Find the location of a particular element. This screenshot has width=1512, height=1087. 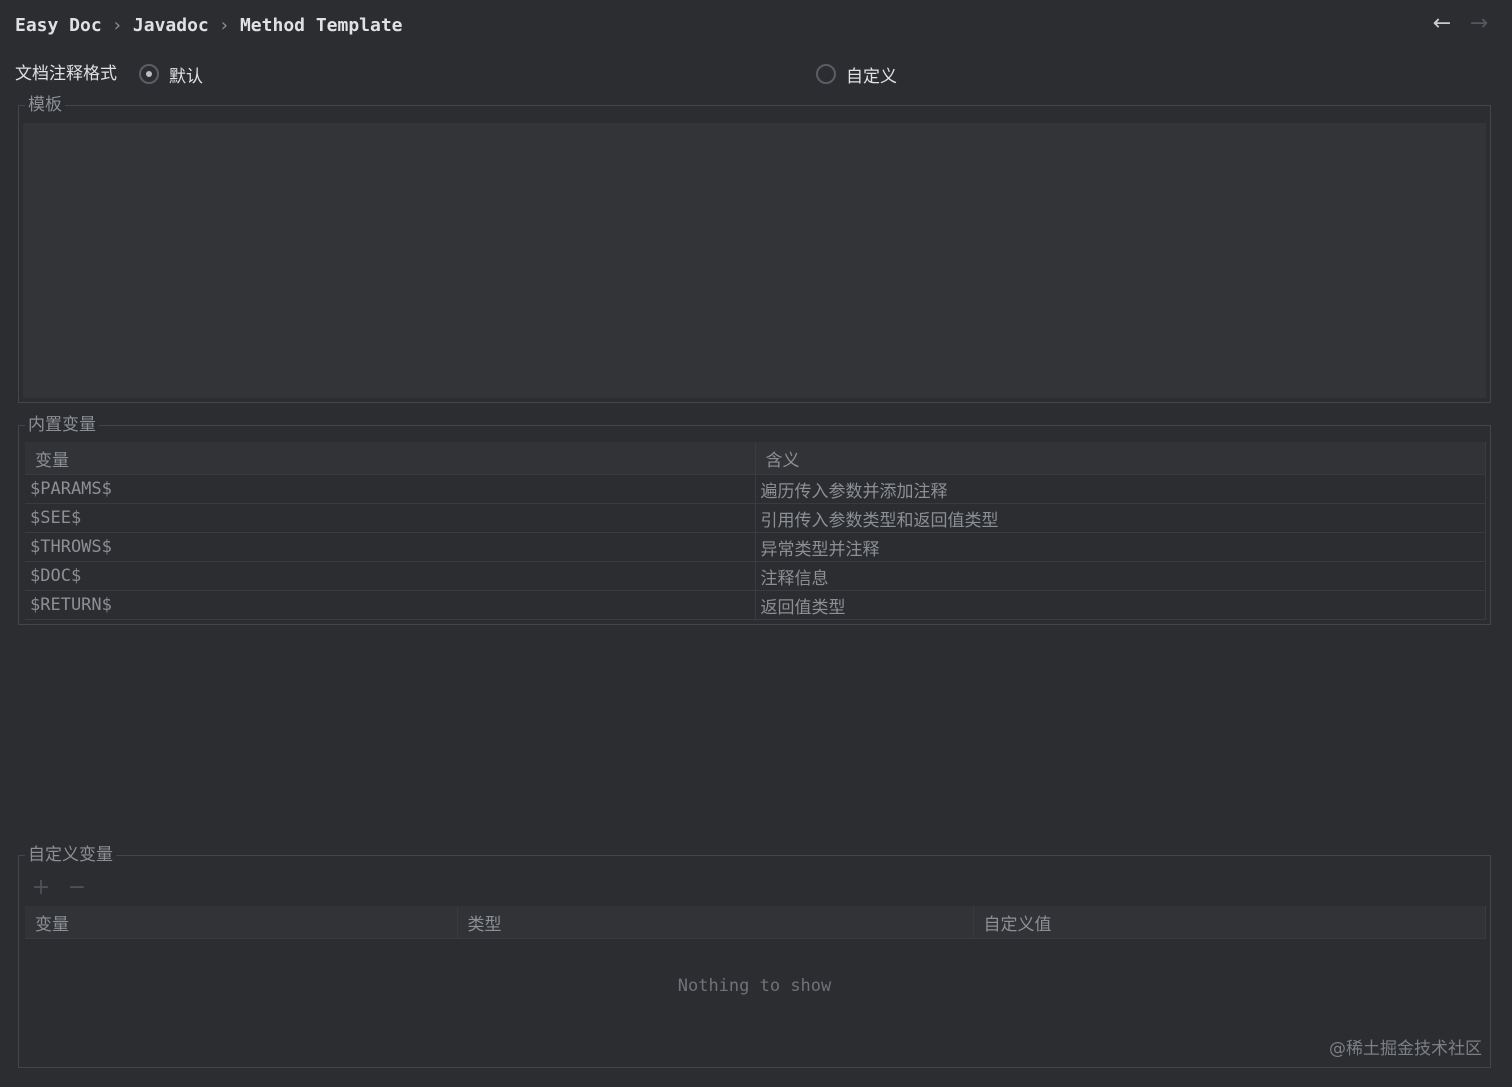

table-row: $PARAMS$ 遍历传入参数并添加注释 is located at coordinates (755, 489).